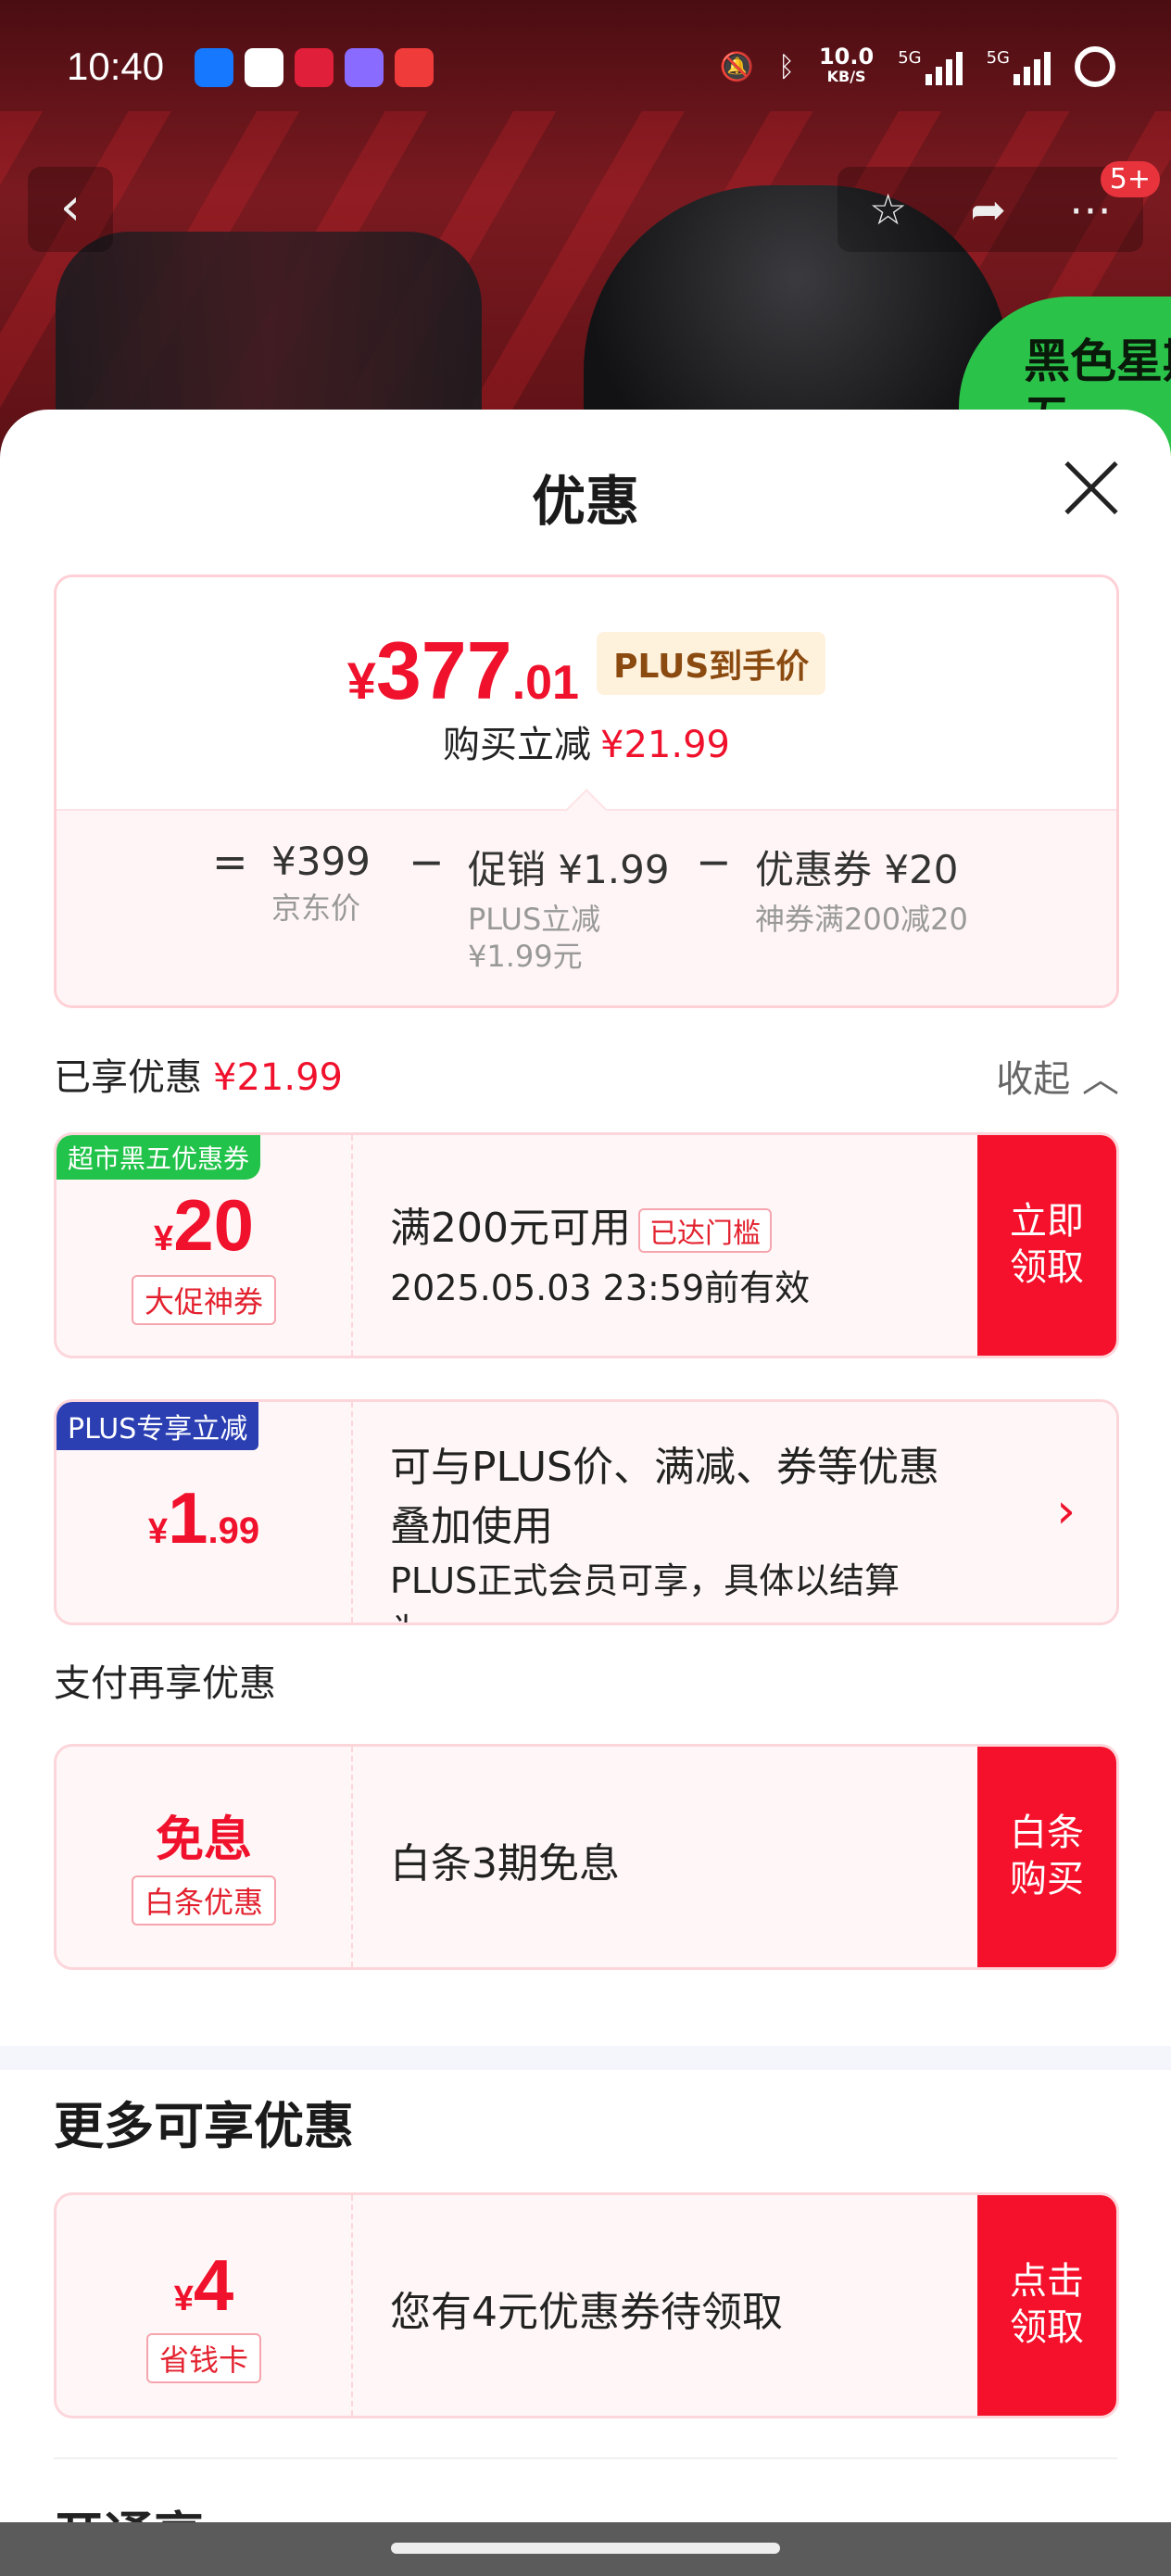  I want to click on formula-coupon: 优惠券 ¥20 神券满200减20, so click(862, 889).